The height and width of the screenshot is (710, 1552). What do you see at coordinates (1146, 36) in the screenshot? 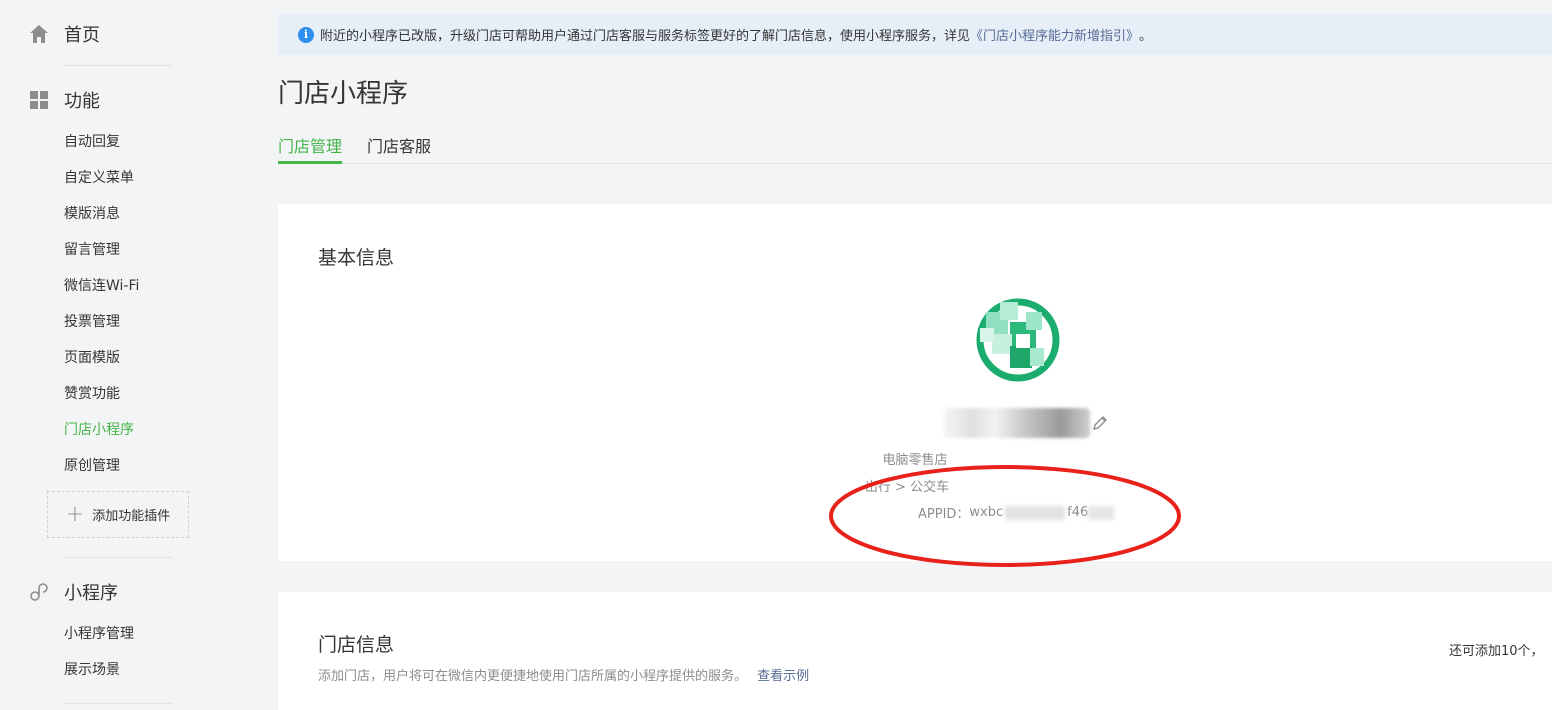
I see `notice-end: 。` at bounding box center [1146, 36].